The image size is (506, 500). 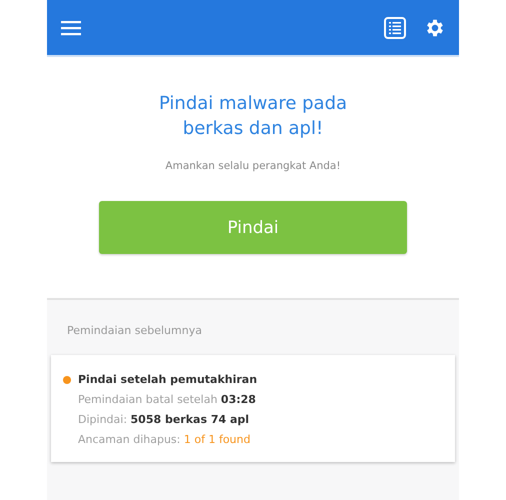 I want to click on scan-button: Pindai, so click(x=253, y=227).